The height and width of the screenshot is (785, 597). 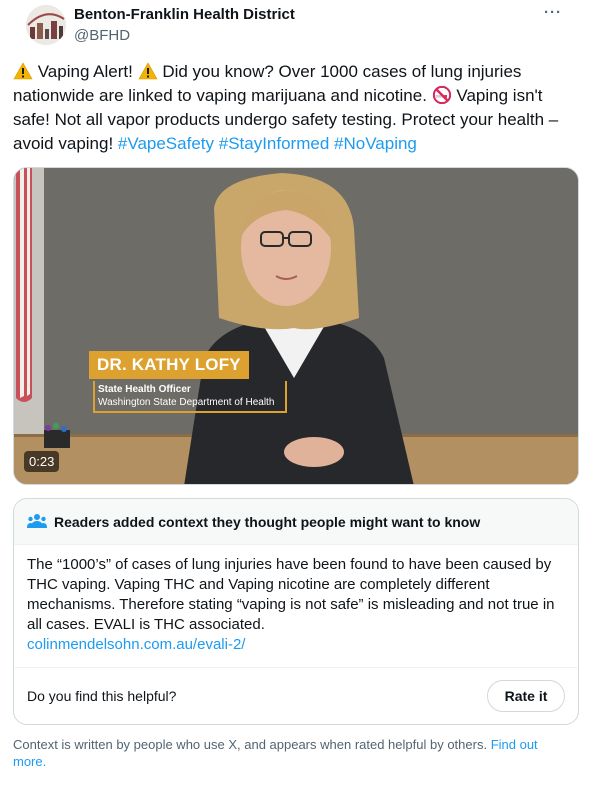 I want to click on lower-third-title: State Health Officer, so click(x=144, y=389).